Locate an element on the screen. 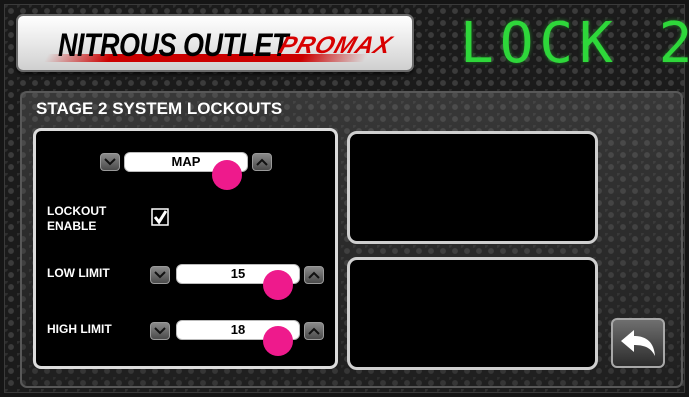  info-panel-top is located at coordinates (472, 187).